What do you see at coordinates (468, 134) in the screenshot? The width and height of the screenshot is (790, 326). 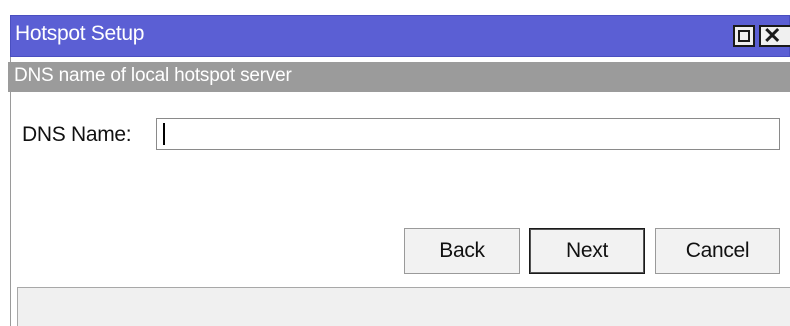 I see `dns-name-input` at bounding box center [468, 134].